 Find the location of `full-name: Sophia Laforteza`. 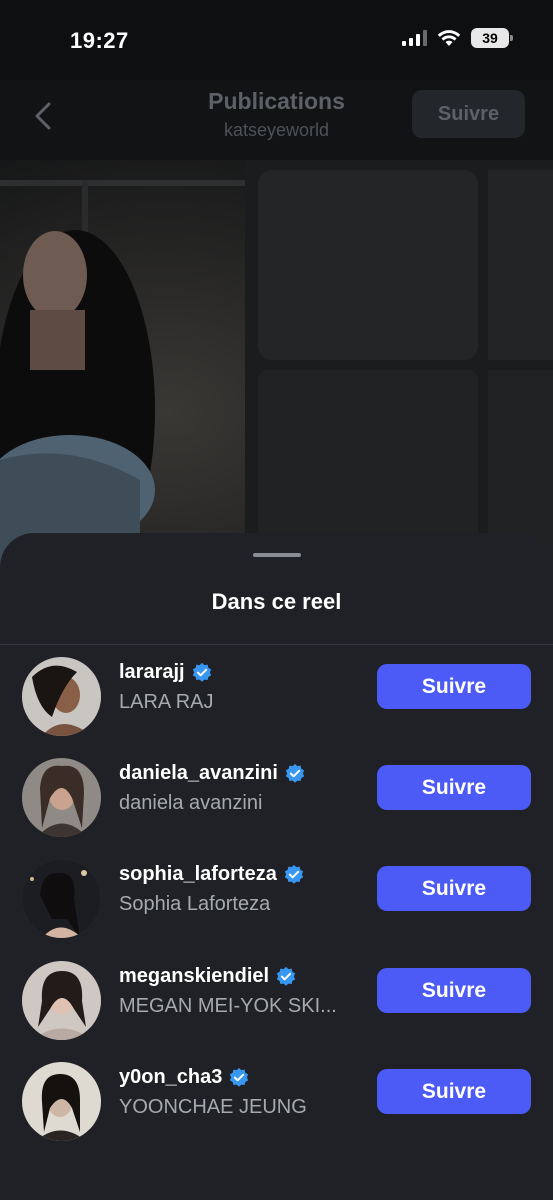

full-name: Sophia Laforteza is located at coordinates (195, 904).